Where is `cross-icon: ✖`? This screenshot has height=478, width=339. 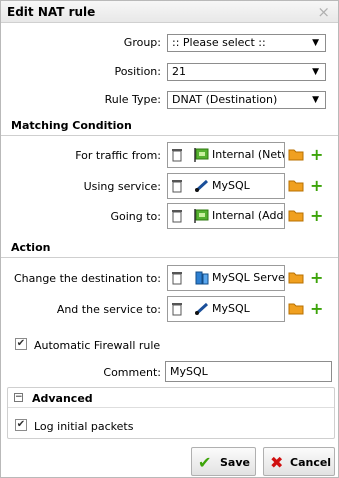
cross-icon: ✖ is located at coordinates (277, 462).